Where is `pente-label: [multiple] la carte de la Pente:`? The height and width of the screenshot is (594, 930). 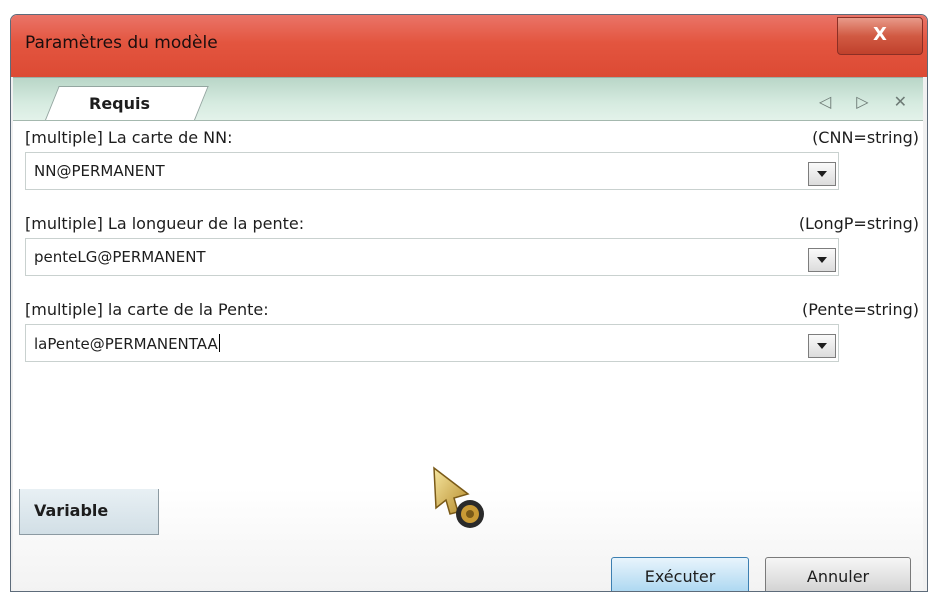
pente-label: [multiple] la carte de la Pente: is located at coordinates (147, 309).